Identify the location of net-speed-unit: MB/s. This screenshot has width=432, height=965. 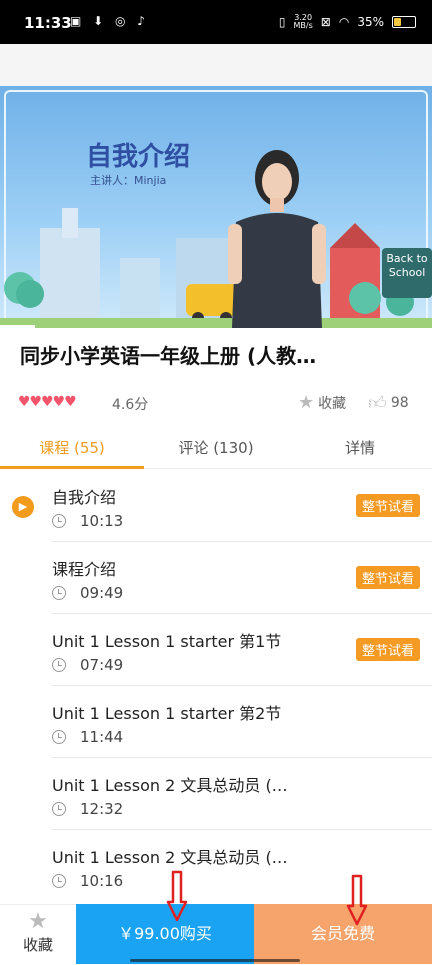
(303, 25).